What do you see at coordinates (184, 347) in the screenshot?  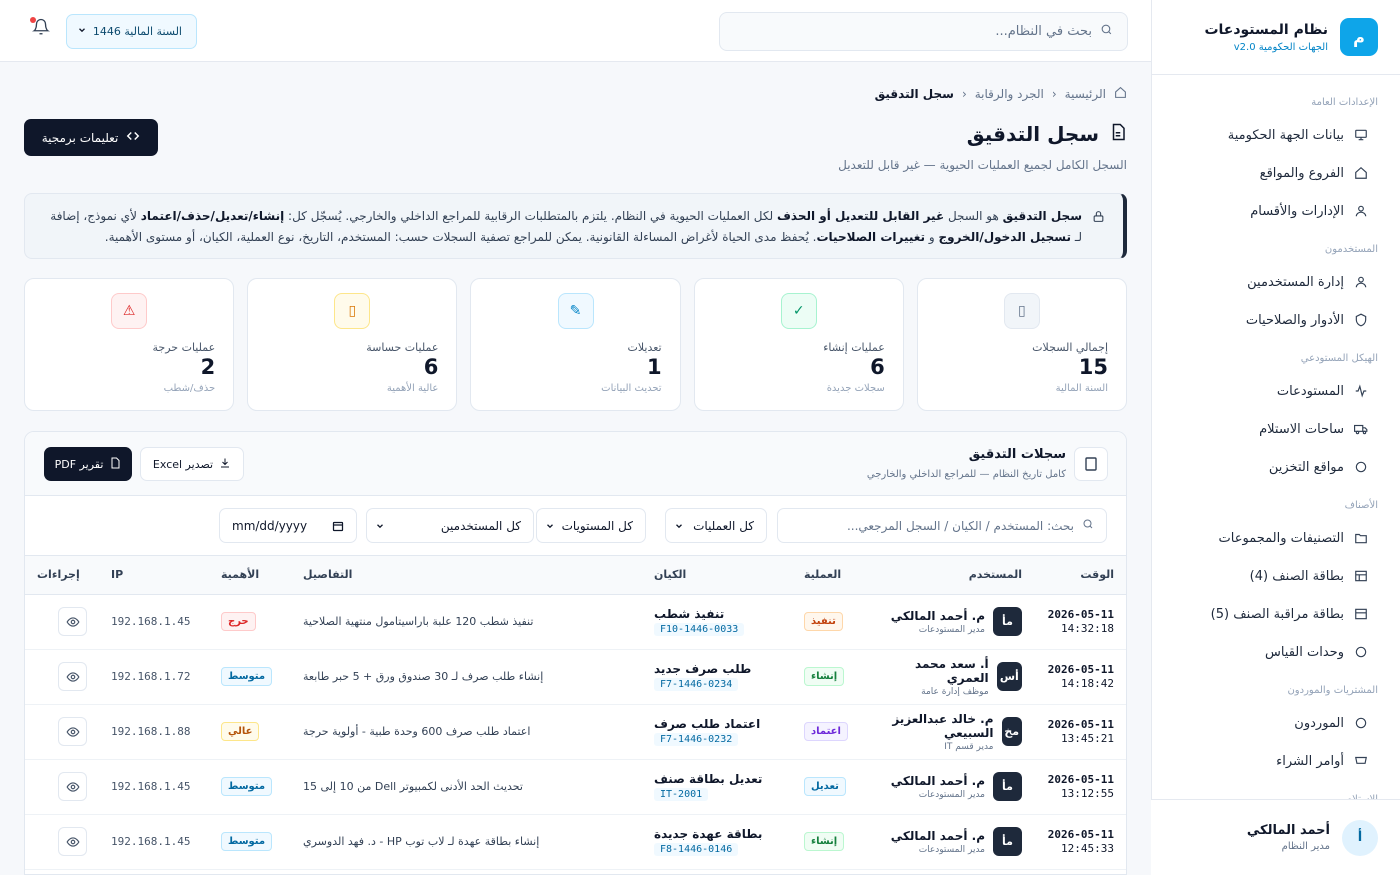 I see `stat-label: عمليات حرجة` at bounding box center [184, 347].